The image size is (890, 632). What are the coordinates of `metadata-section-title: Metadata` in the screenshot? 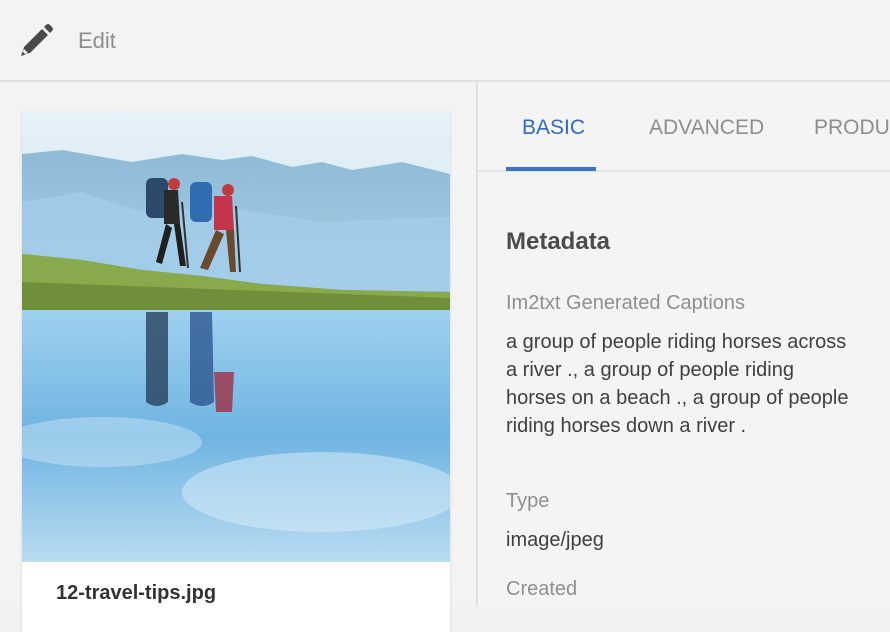 It's located at (558, 241).